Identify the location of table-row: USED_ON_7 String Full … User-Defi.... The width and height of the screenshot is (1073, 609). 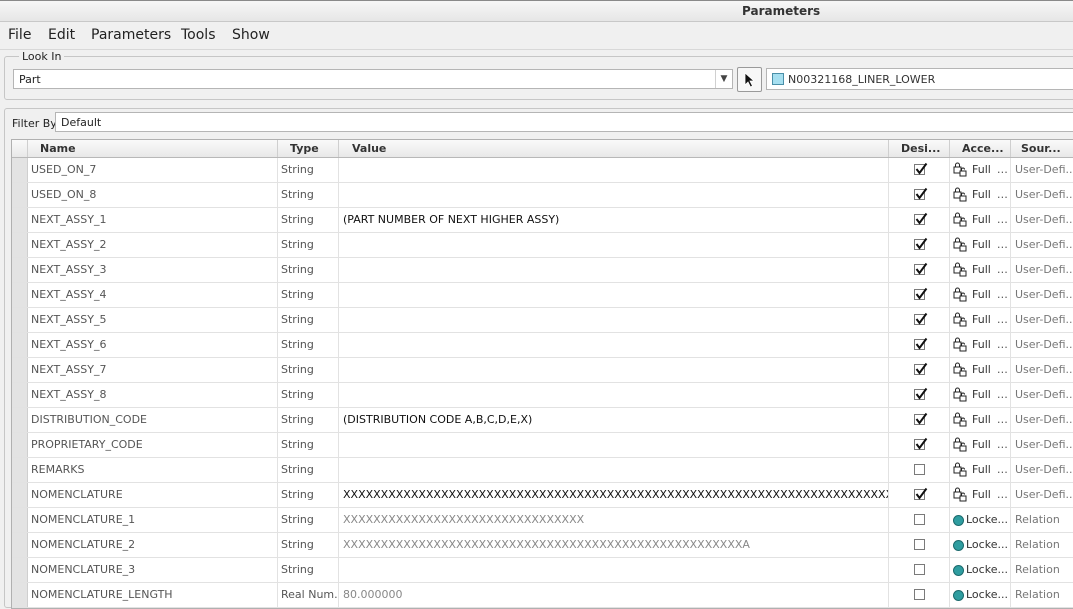
(542, 170).